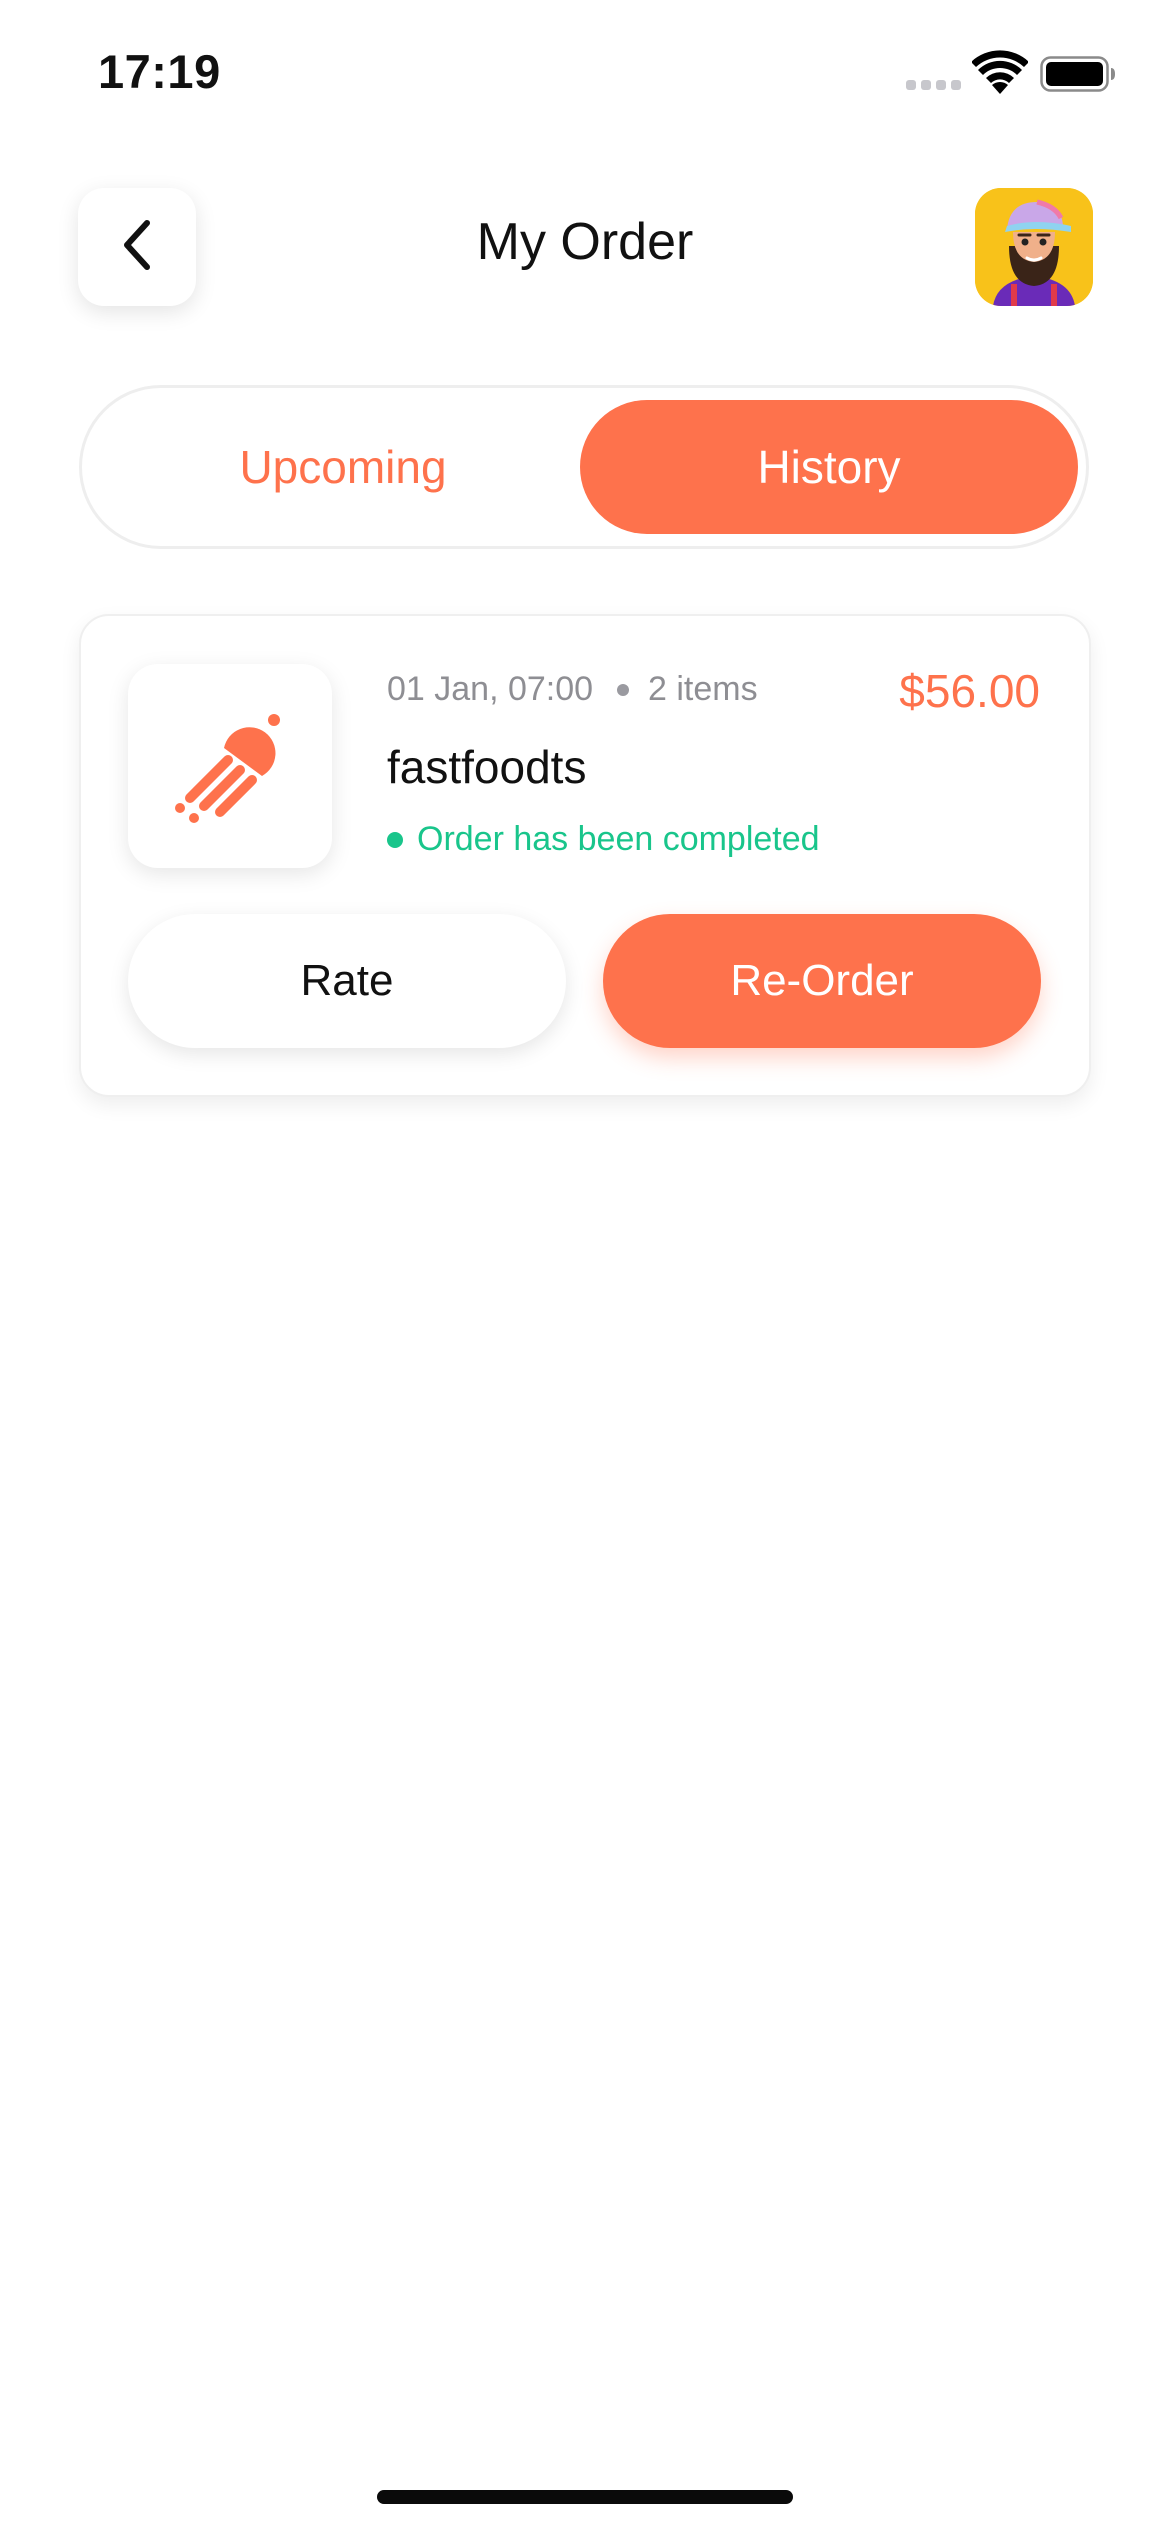 The image size is (1170, 2532). I want to click on status-time: 17:19, so click(159, 71).